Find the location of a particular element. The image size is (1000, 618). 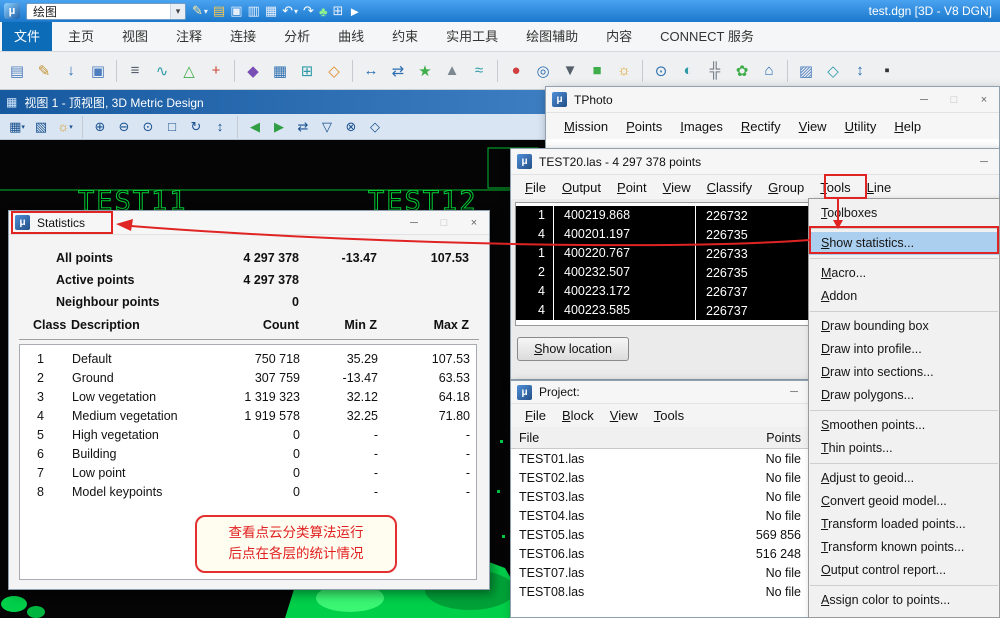

tool-icon: △ is located at coordinates (189, 71).